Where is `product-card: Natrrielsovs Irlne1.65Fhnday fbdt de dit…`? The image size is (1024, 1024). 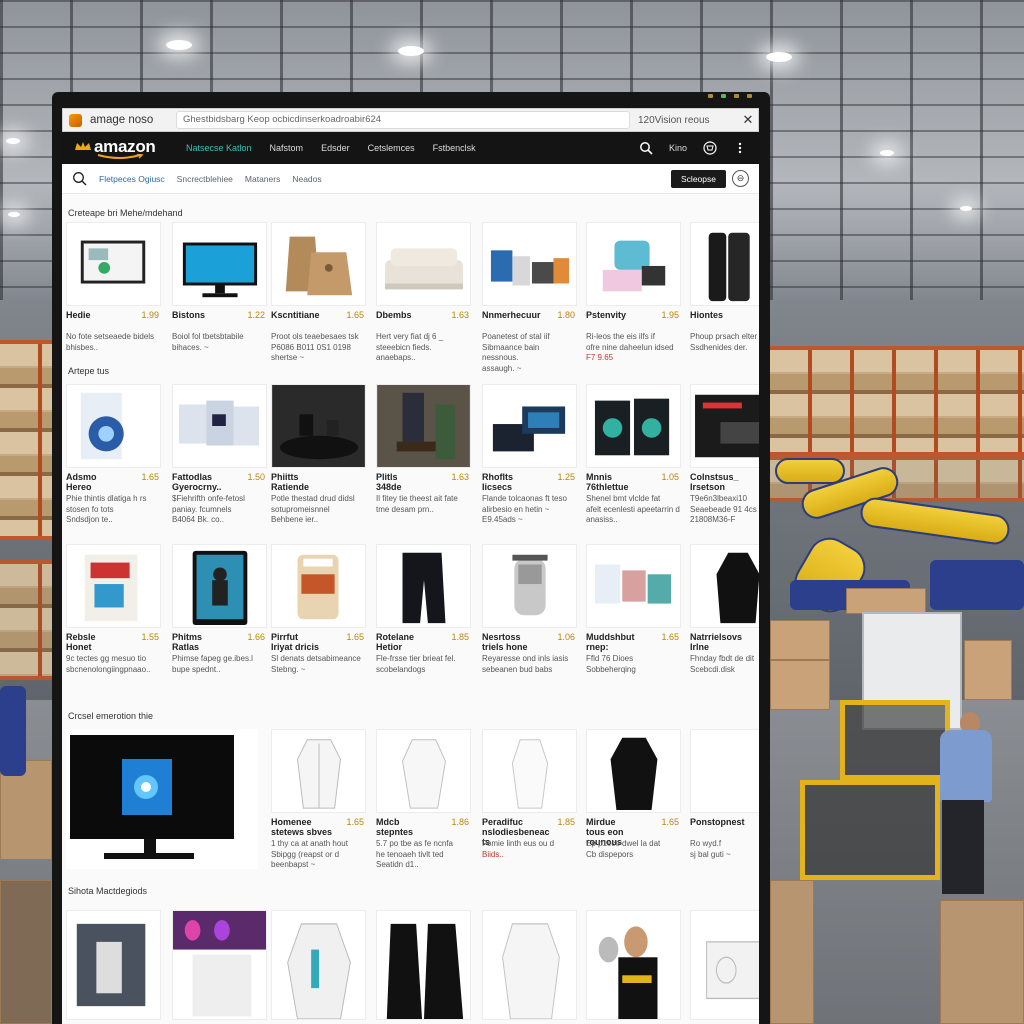 product-card: Natrrielsovs Irlne1.65Fhnday fbdt de dit… is located at coordinates (724, 619).